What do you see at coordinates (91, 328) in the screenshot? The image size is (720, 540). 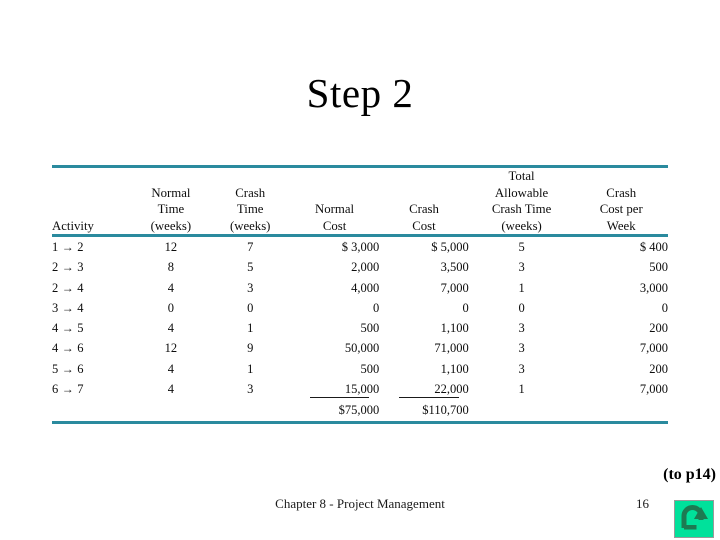 I see `cell-activity: 4 → 5` at bounding box center [91, 328].